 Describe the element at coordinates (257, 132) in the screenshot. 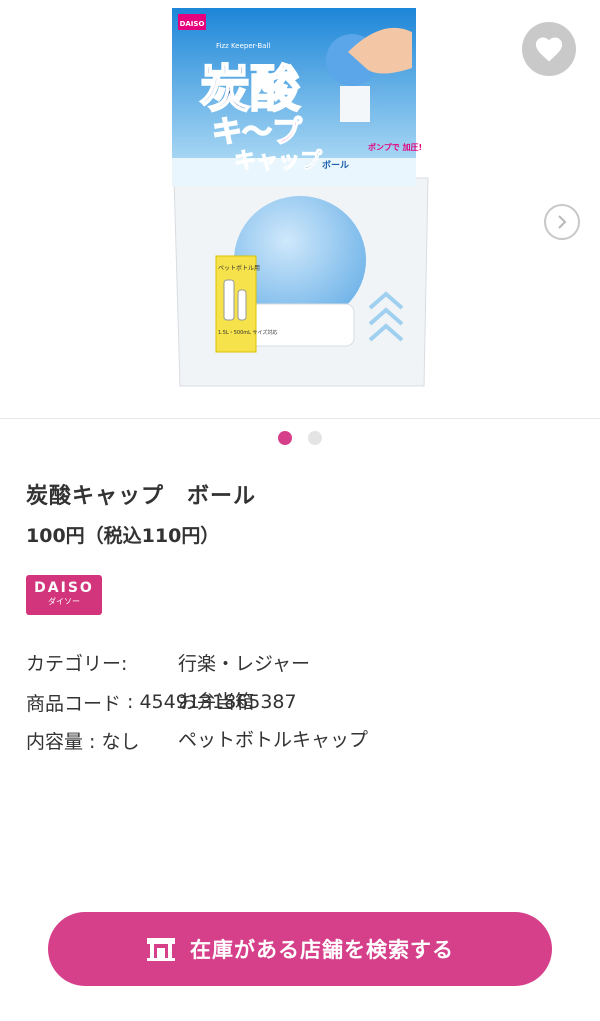

I see `svg-text: キ〜プ` at that location.